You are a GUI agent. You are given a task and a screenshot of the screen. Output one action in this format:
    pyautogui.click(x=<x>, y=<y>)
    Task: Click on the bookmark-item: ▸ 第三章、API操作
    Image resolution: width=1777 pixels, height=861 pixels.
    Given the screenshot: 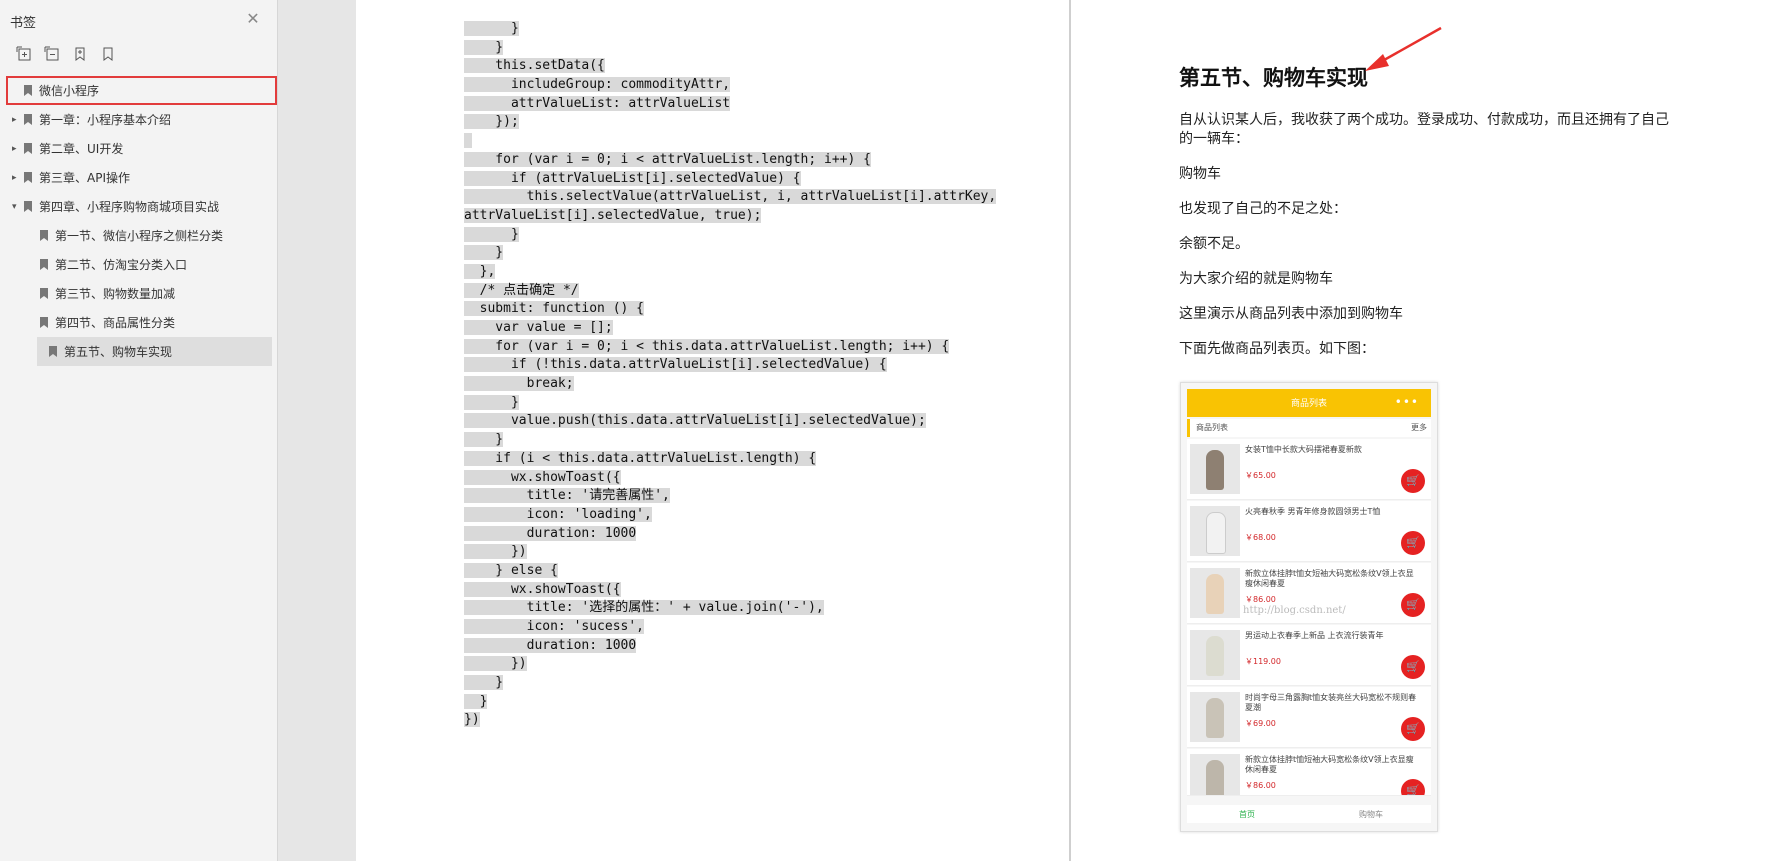 What is the action you would take?
    pyautogui.click(x=139, y=177)
    